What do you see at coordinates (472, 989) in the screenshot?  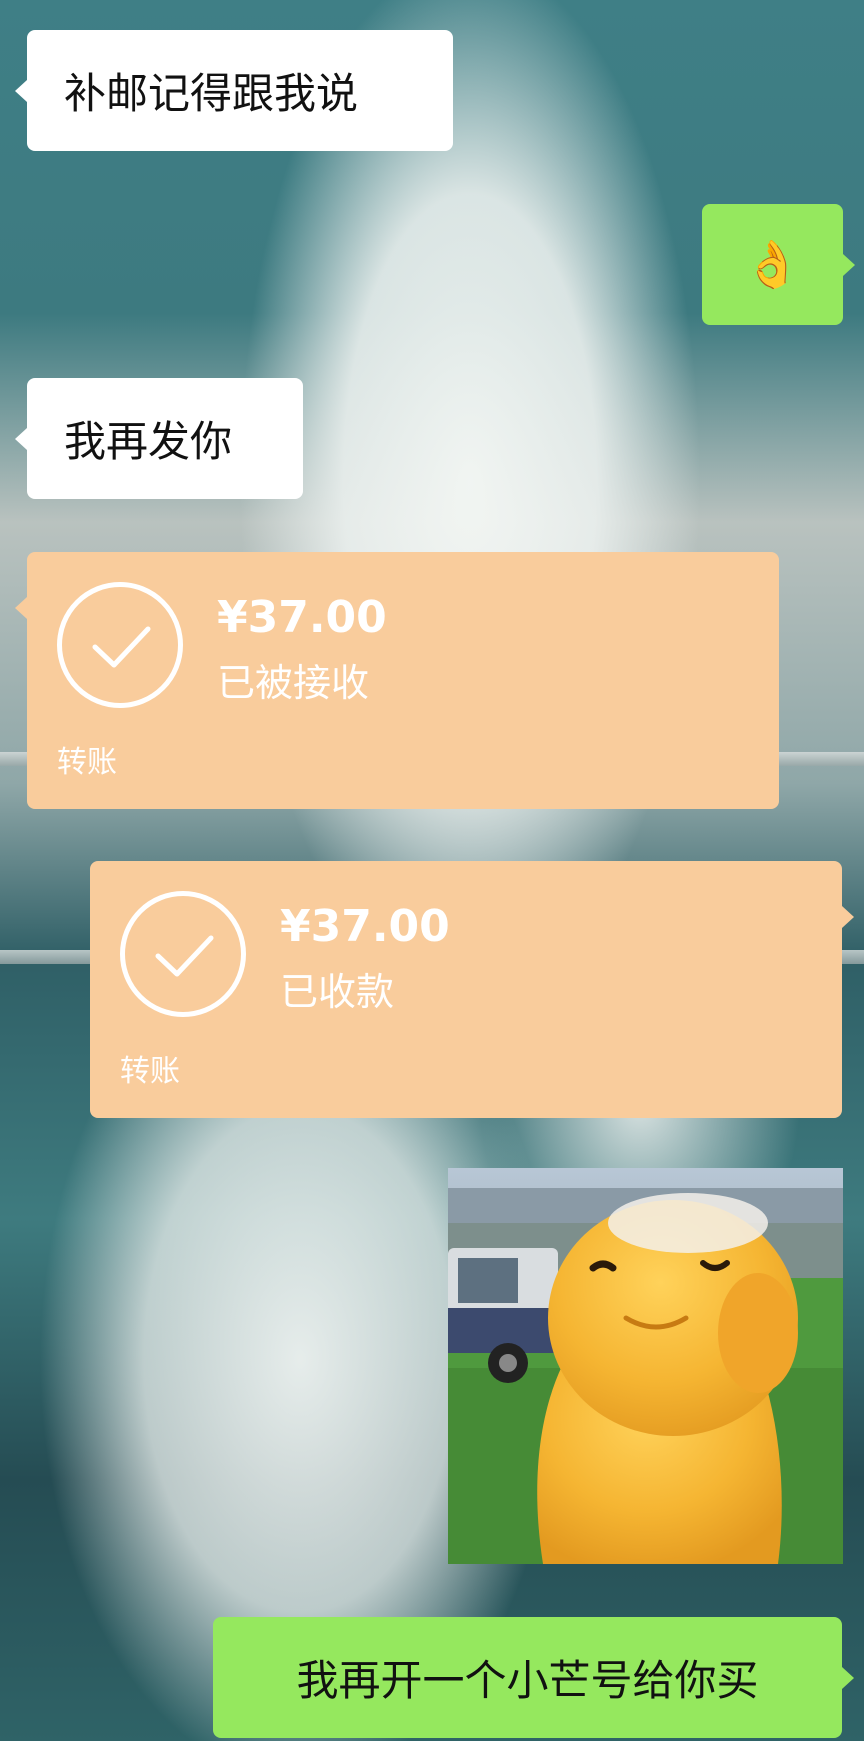 I see `transfer-card-outgoing: ¥37.00 已收款 转账` at bounding box center [472, 989].